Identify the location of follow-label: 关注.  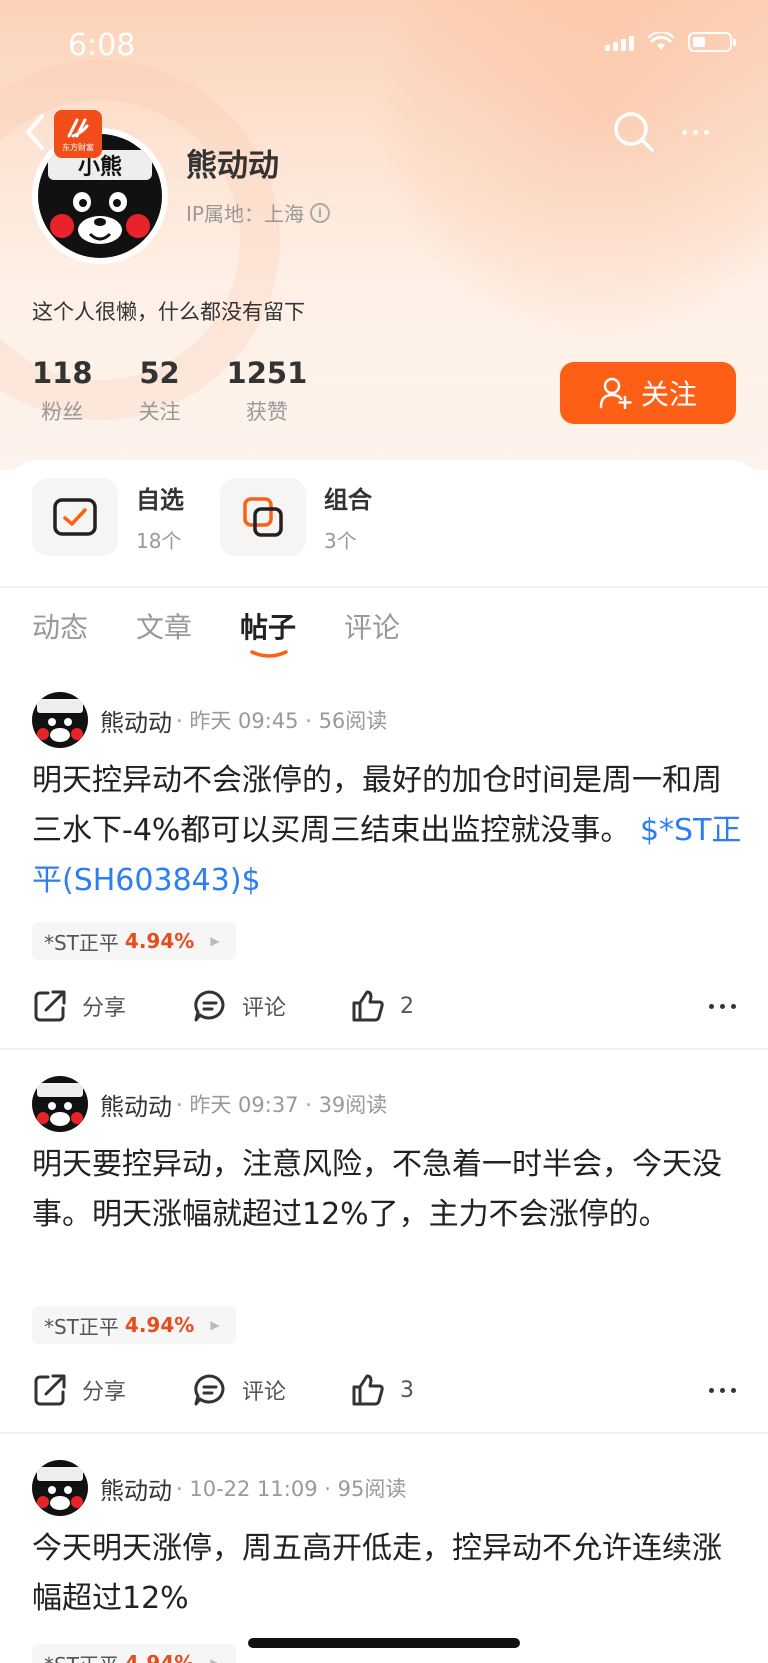
(668, 394).